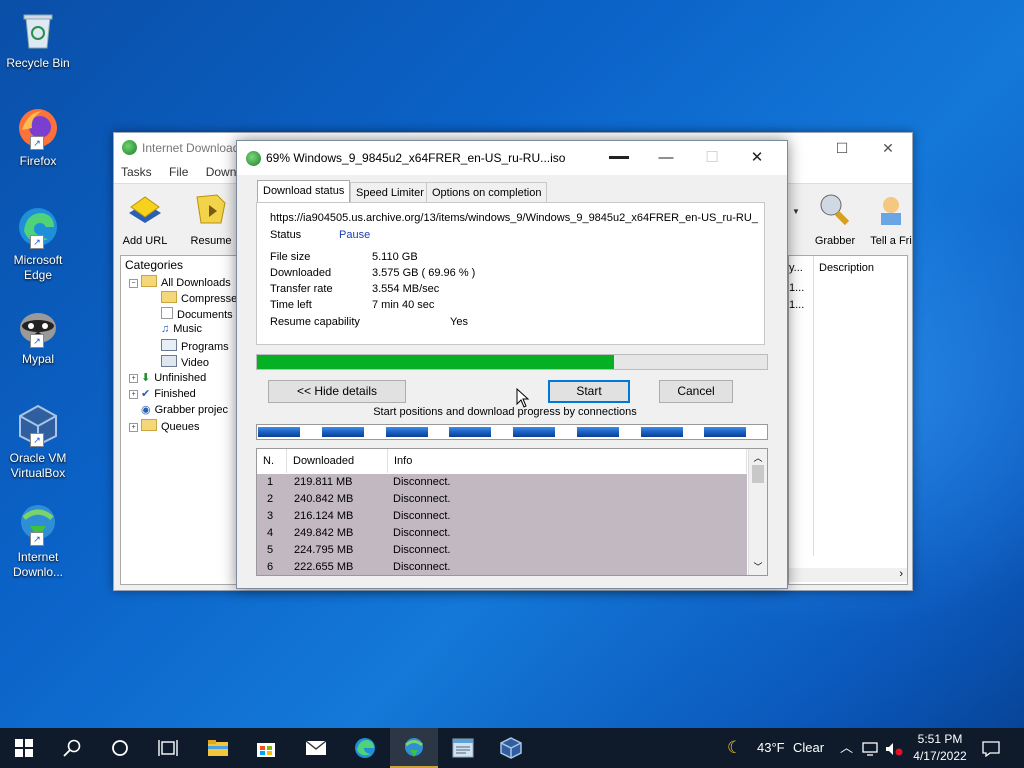  I want to click on edge-taskbar-icon, so click(365, 748).